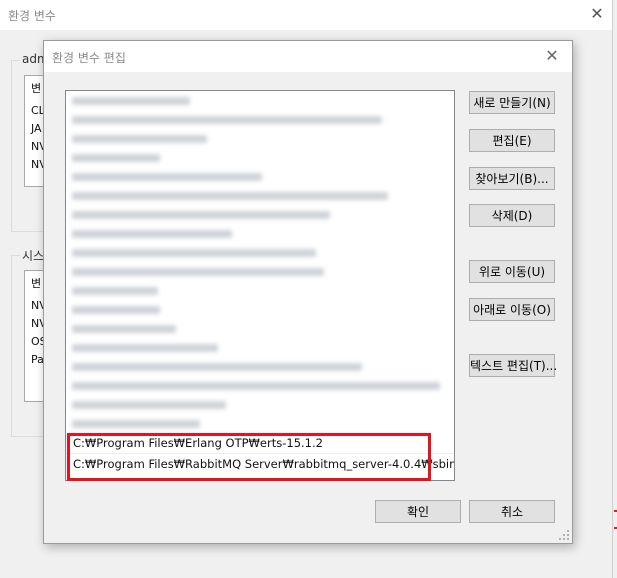 The width and height of the screenshot is (617, 578). What do you see at coordinates (512, 271) in the screenshot?
I see `move-up-button: 위로 이동(U)` at bounding box center [512, 271].